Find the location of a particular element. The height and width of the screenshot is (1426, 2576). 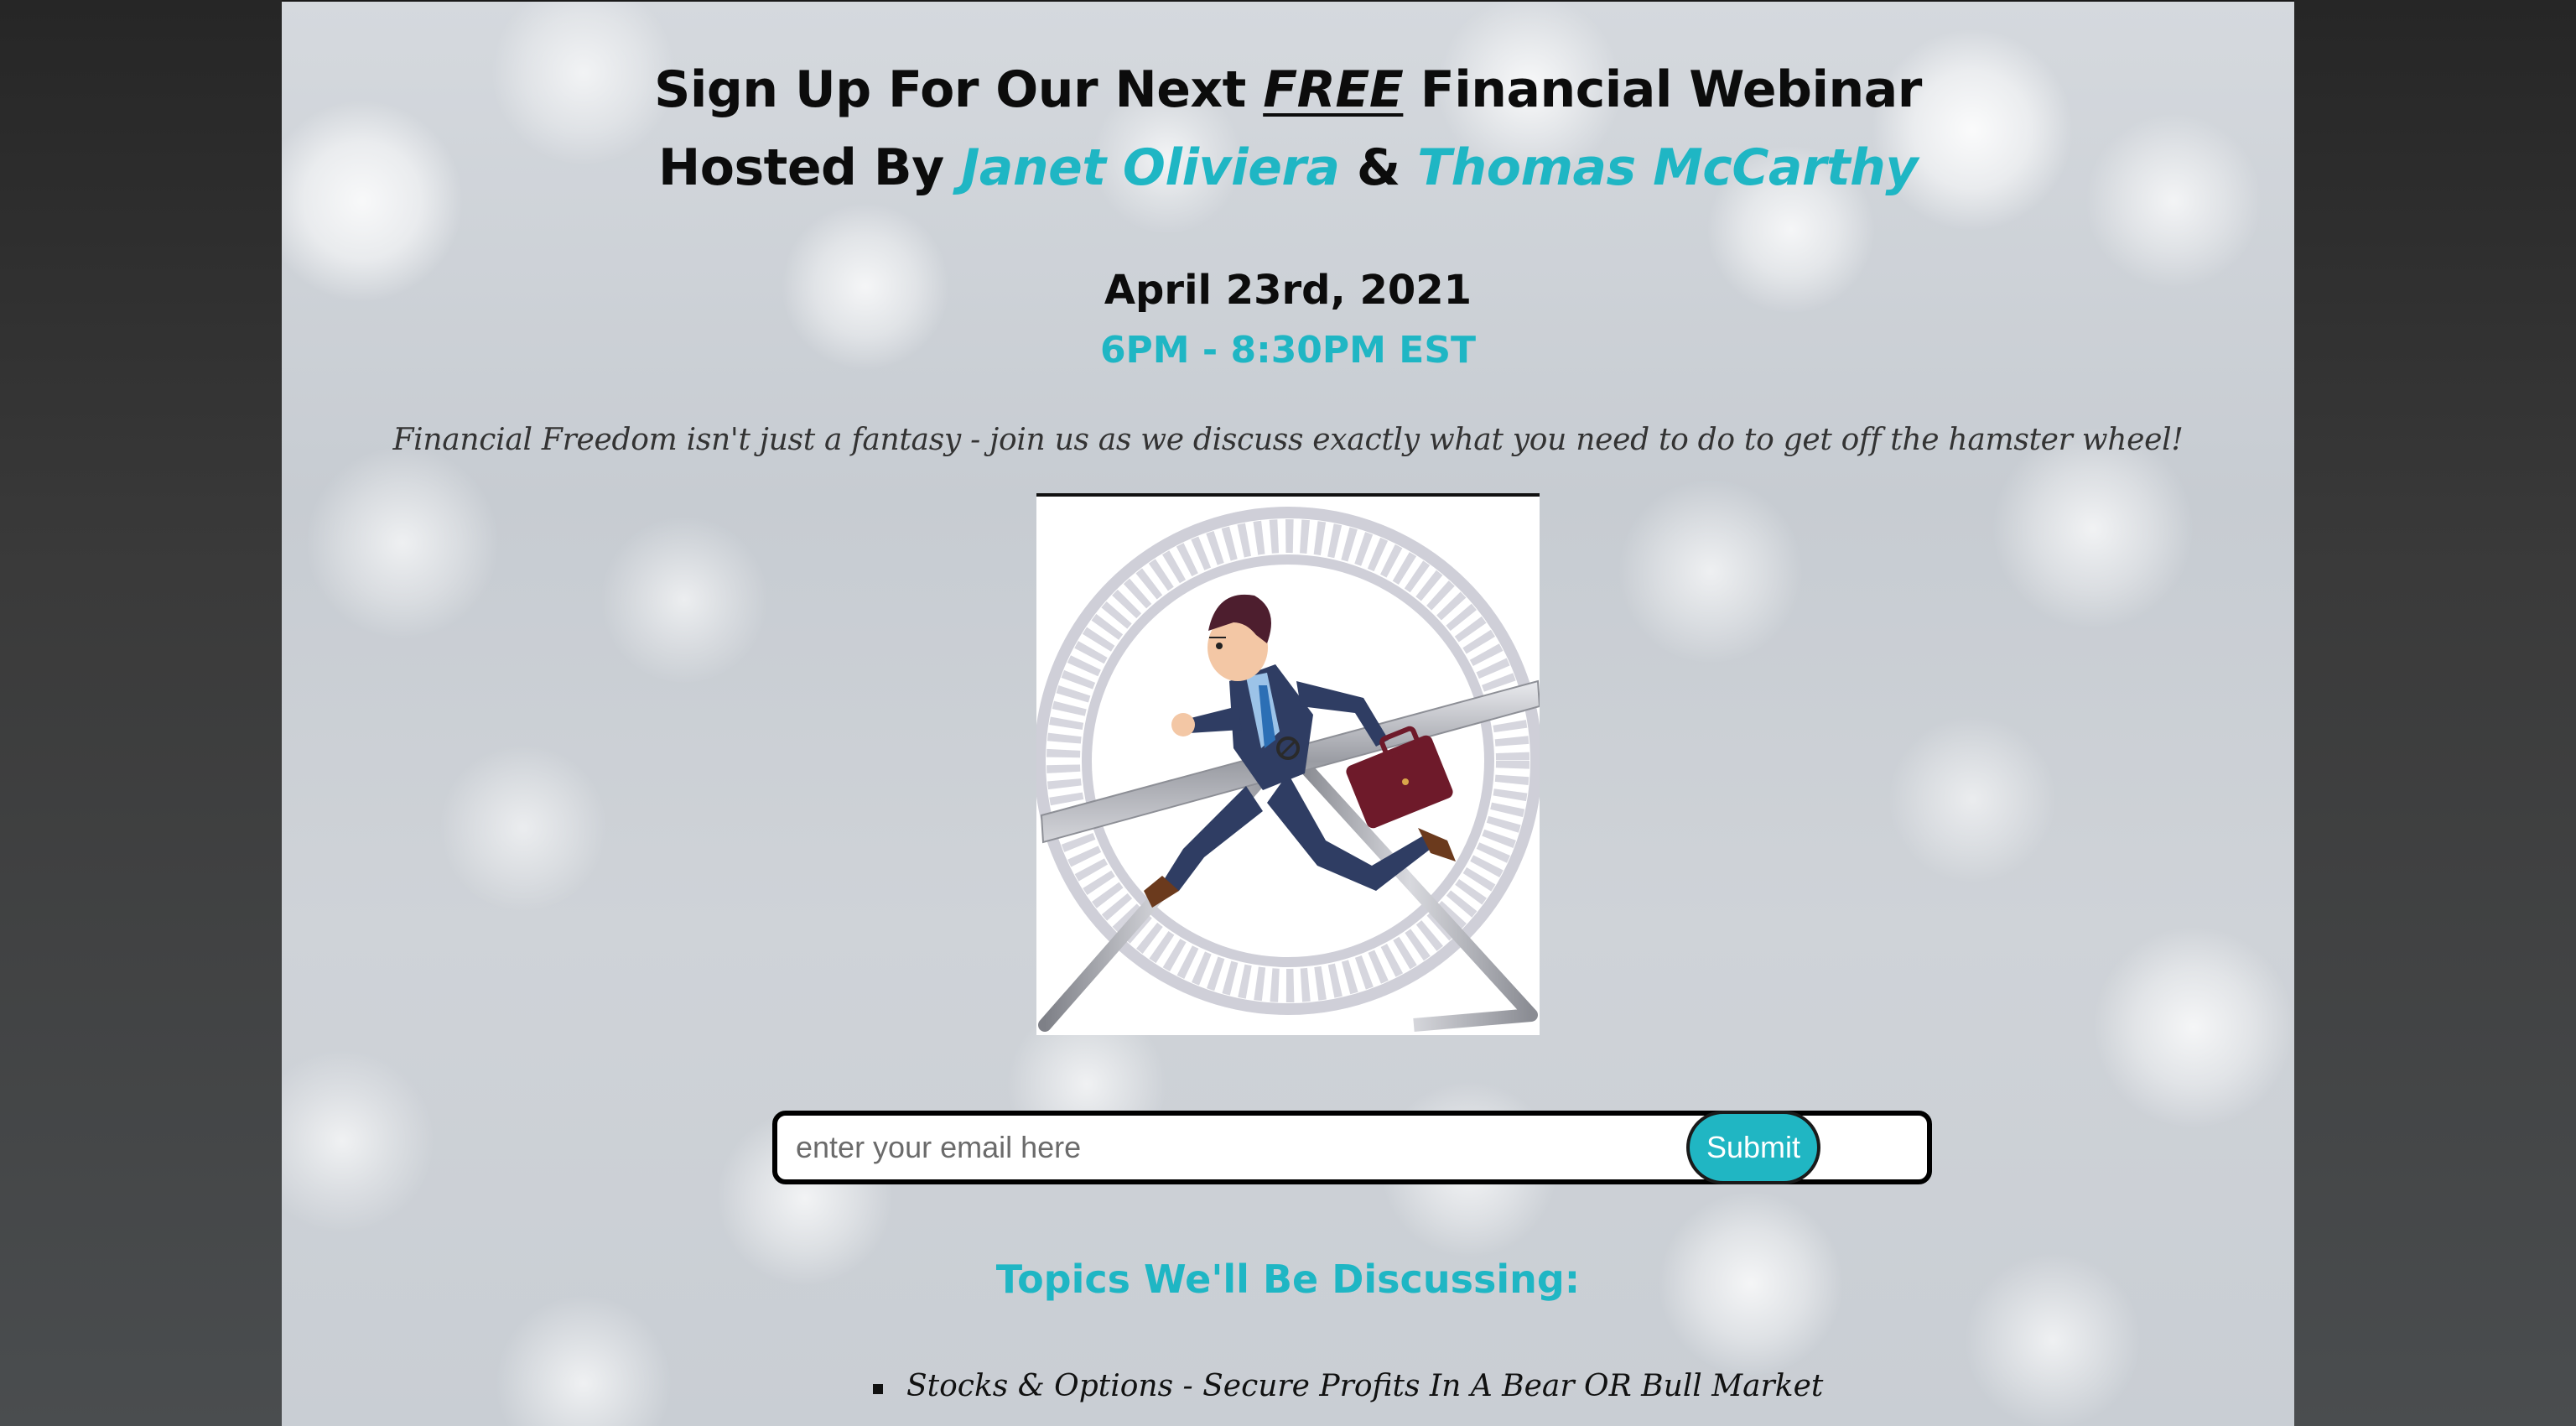

event-date: April 23rd, 2021 is located at coordinates (1288, 290).